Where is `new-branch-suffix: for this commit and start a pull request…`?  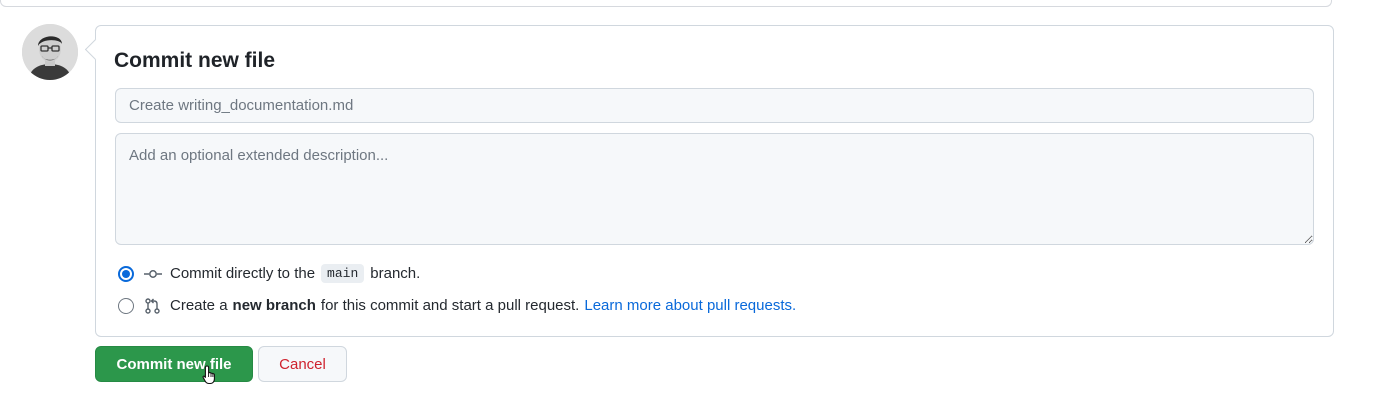 new-branch-suffix: for this commit and start a pull request… is located at coordinates (450, 305).